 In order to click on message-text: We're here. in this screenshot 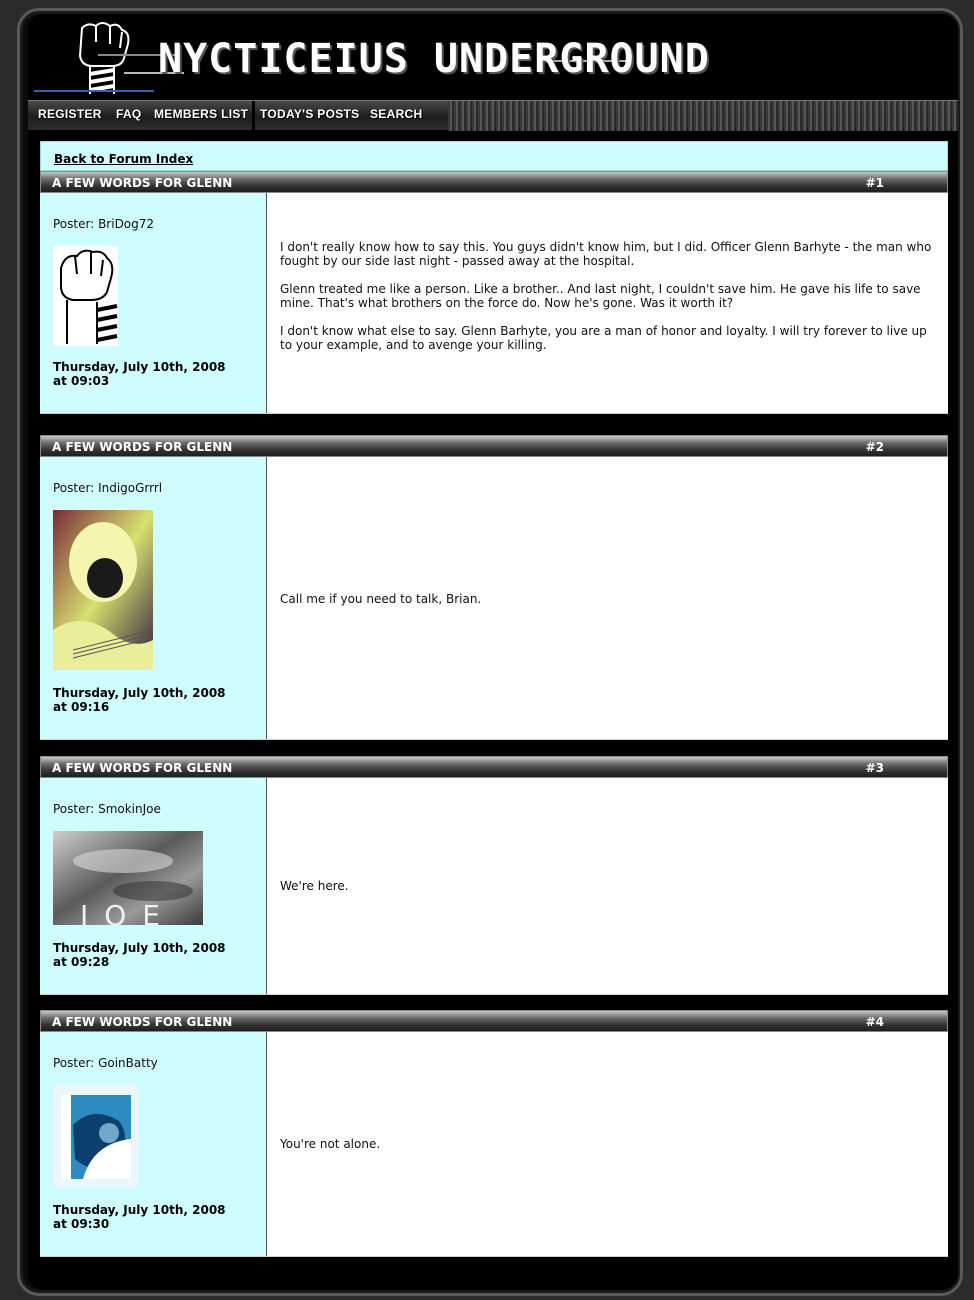, I will do `click(314, 893)`.